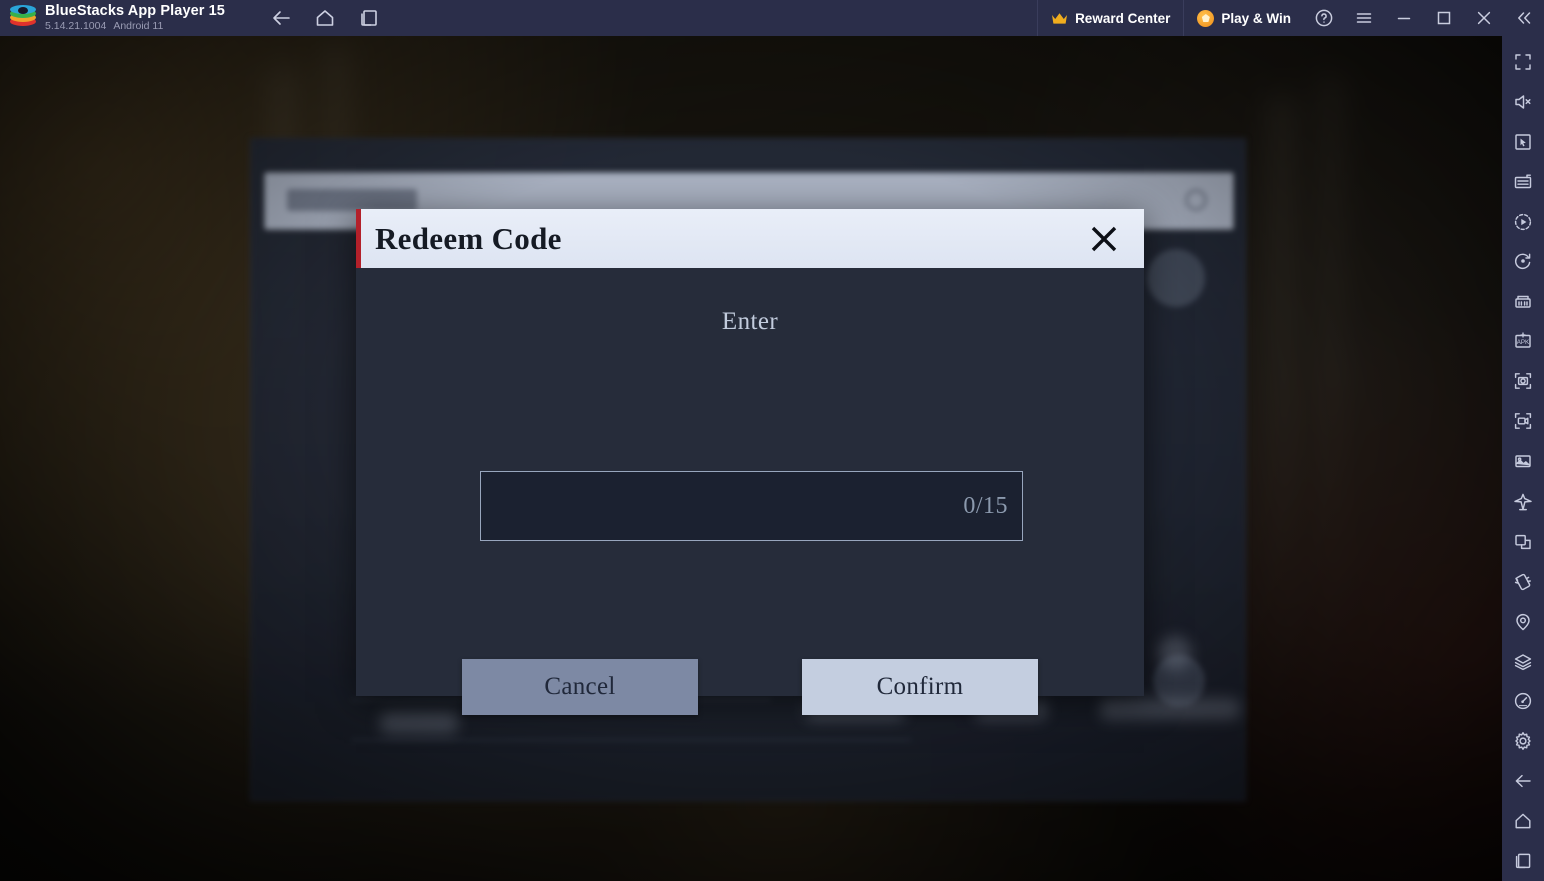 The width and height of the screenshot is (1544, 881). What do you see at coordinates (1523, 262) in the screenshot?
I see `sidebar-rotate` at bounding box center [1523, 262].